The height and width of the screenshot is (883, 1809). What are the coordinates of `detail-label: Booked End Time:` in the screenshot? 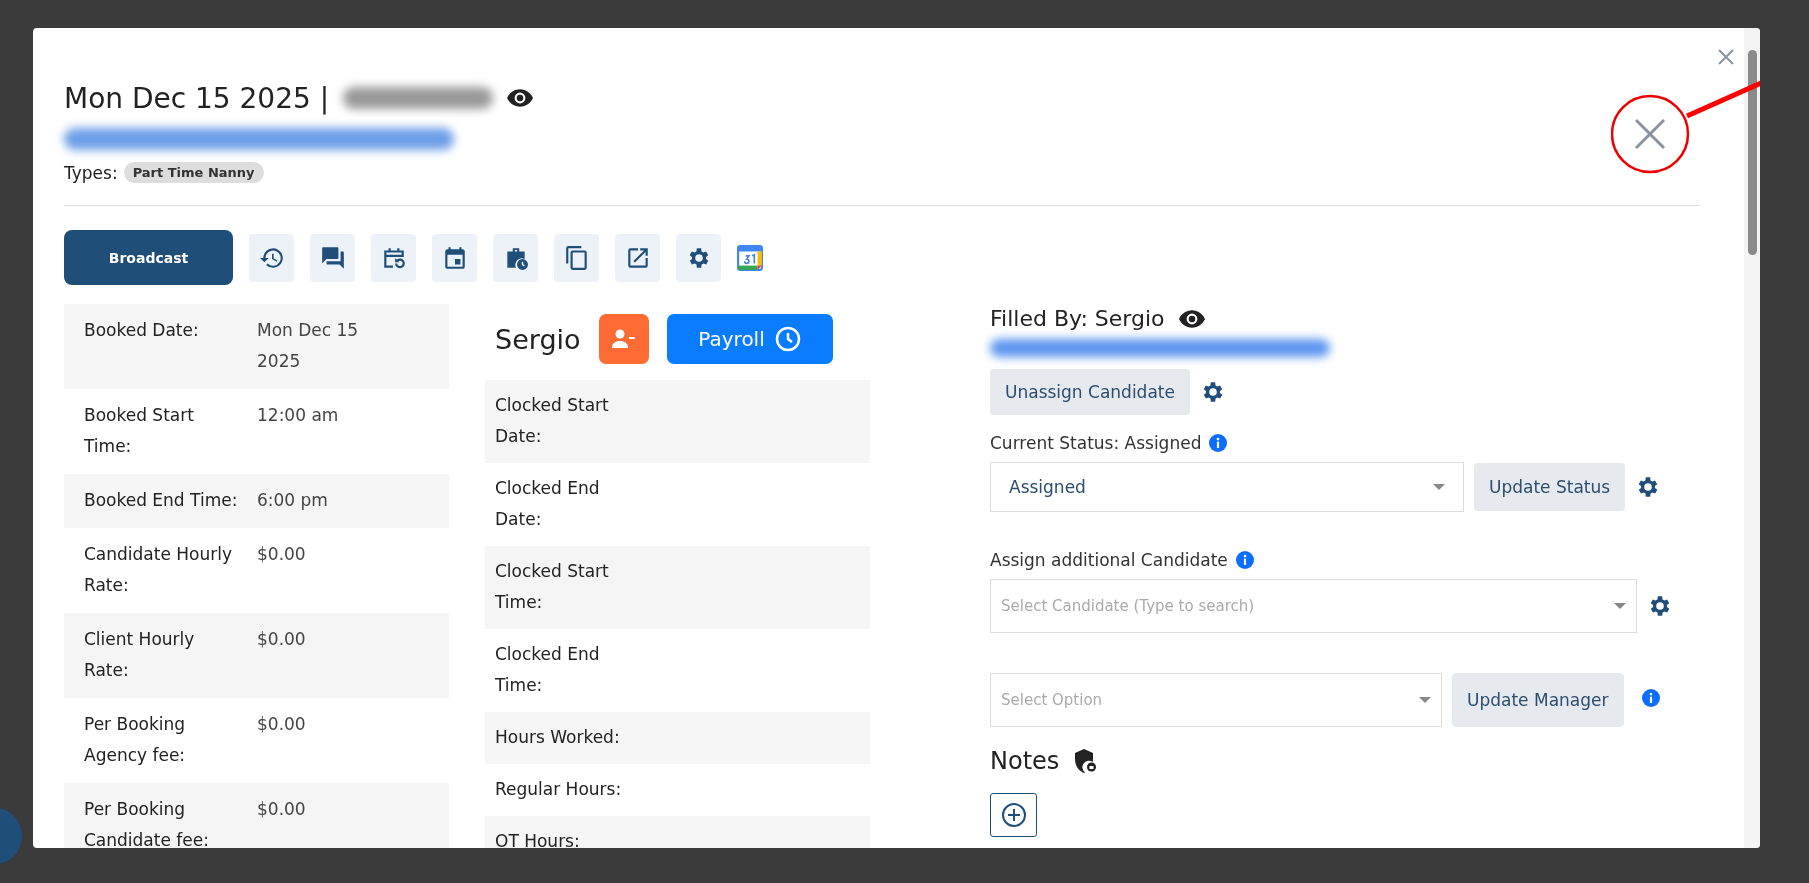 It's located at (161, 500).